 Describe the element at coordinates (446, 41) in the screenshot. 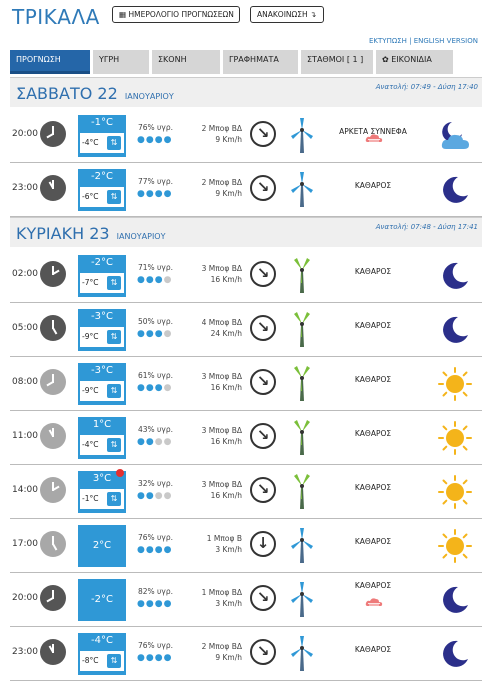

I see `english-link: ENGLISH VERSION` at that location.